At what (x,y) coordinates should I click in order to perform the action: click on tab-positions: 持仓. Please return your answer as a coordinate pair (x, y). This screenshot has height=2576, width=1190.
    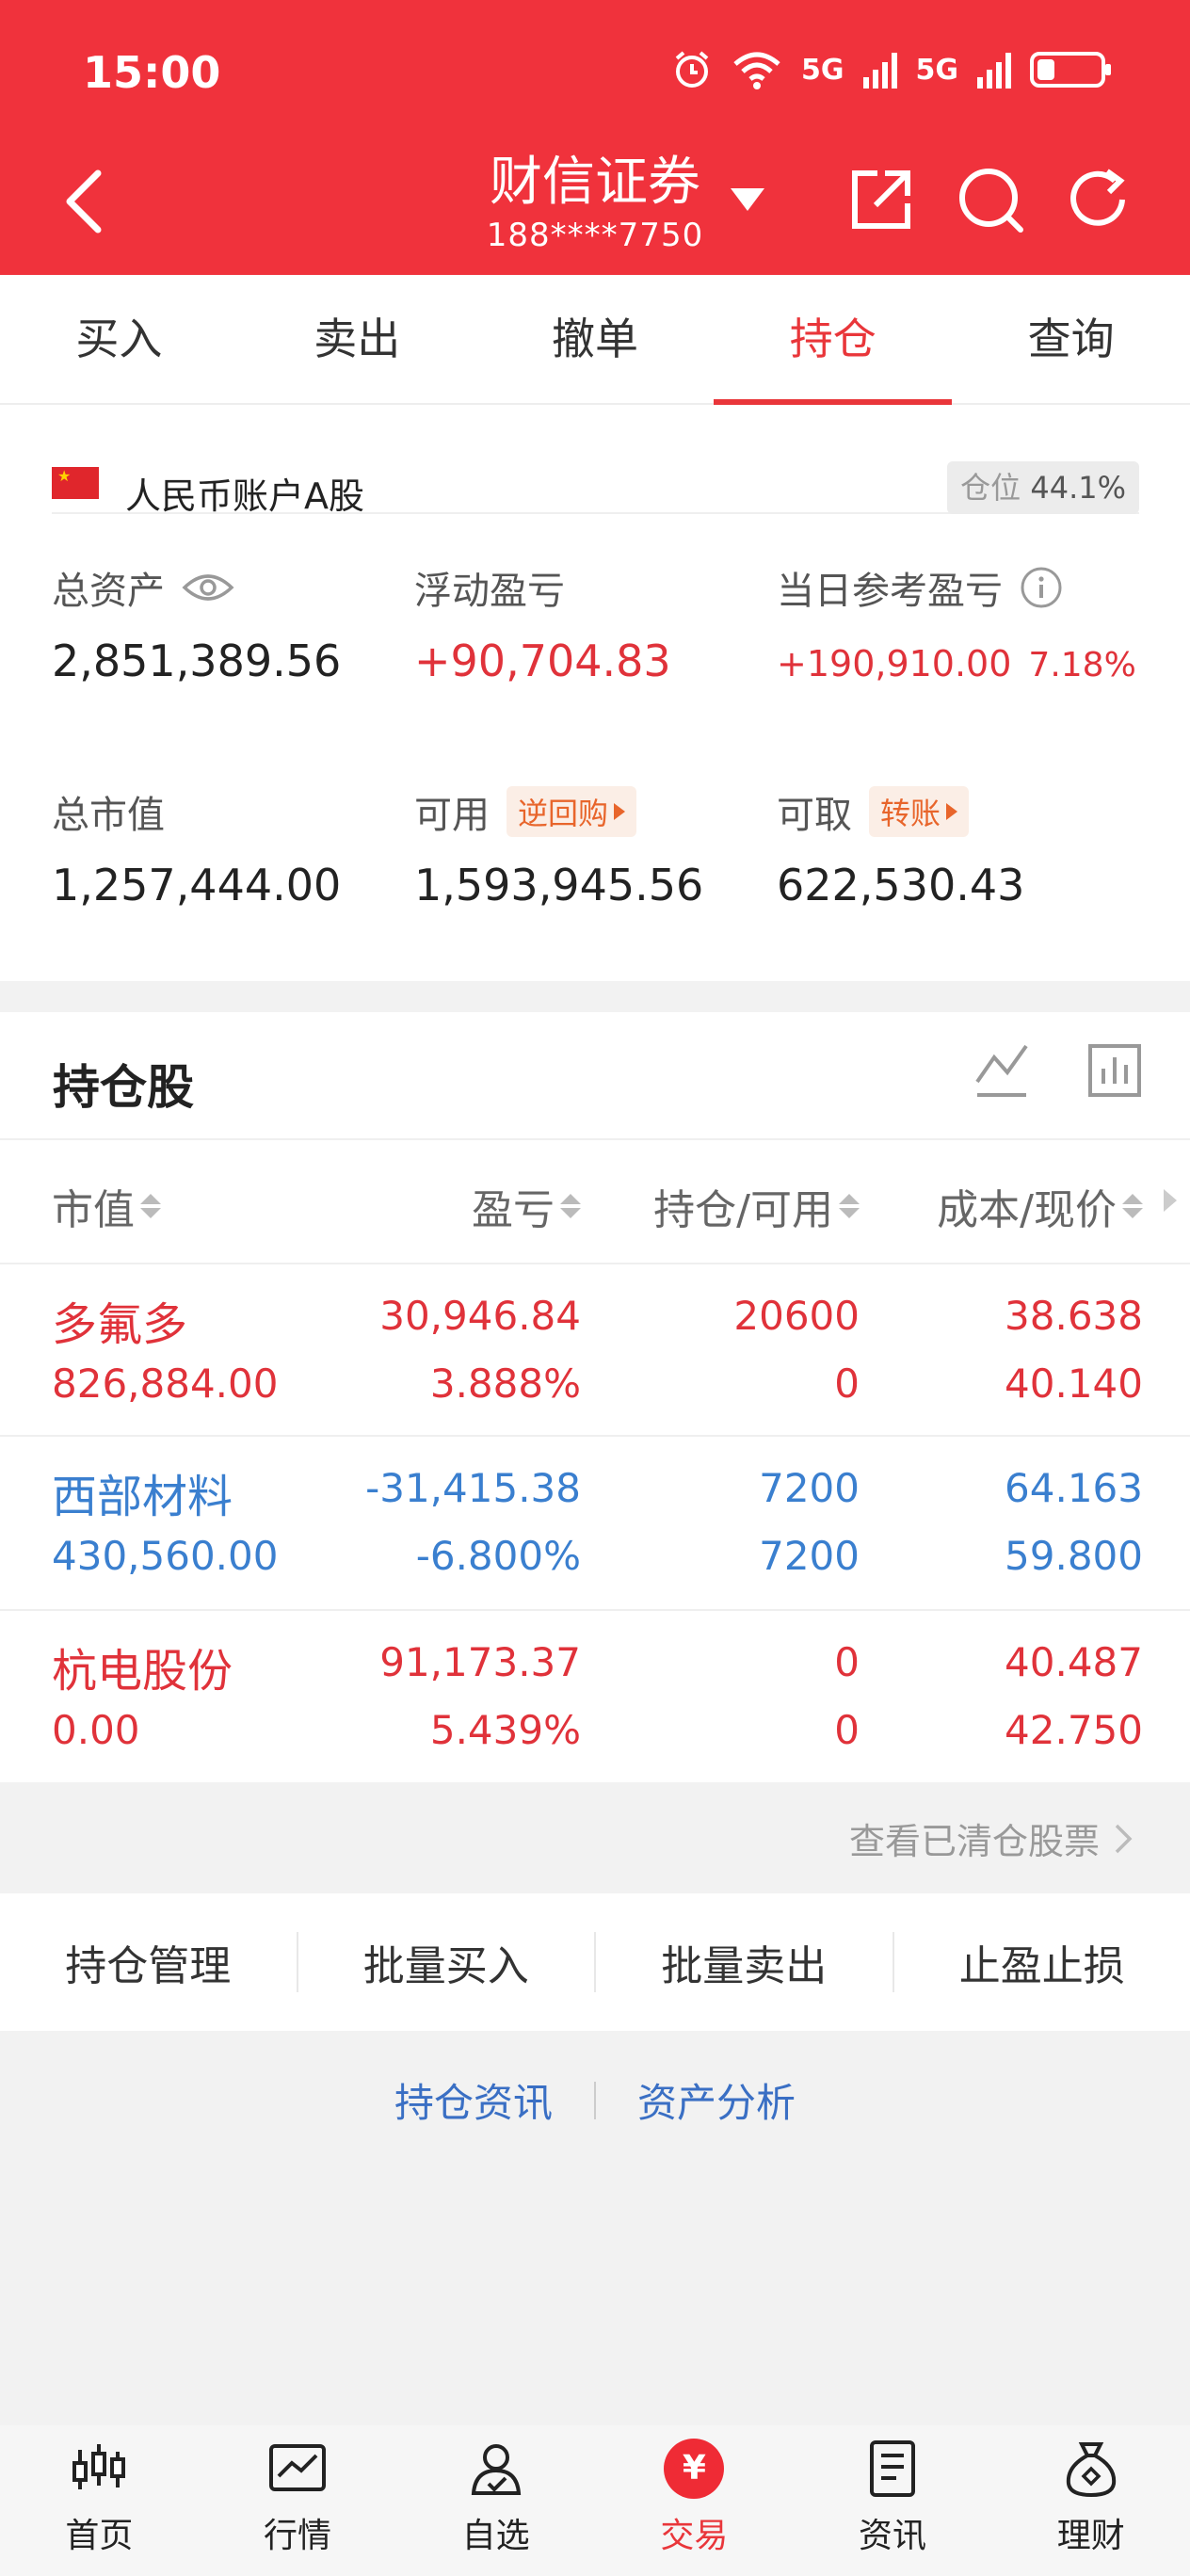
    Looking at the image, I should click on (833, 340).